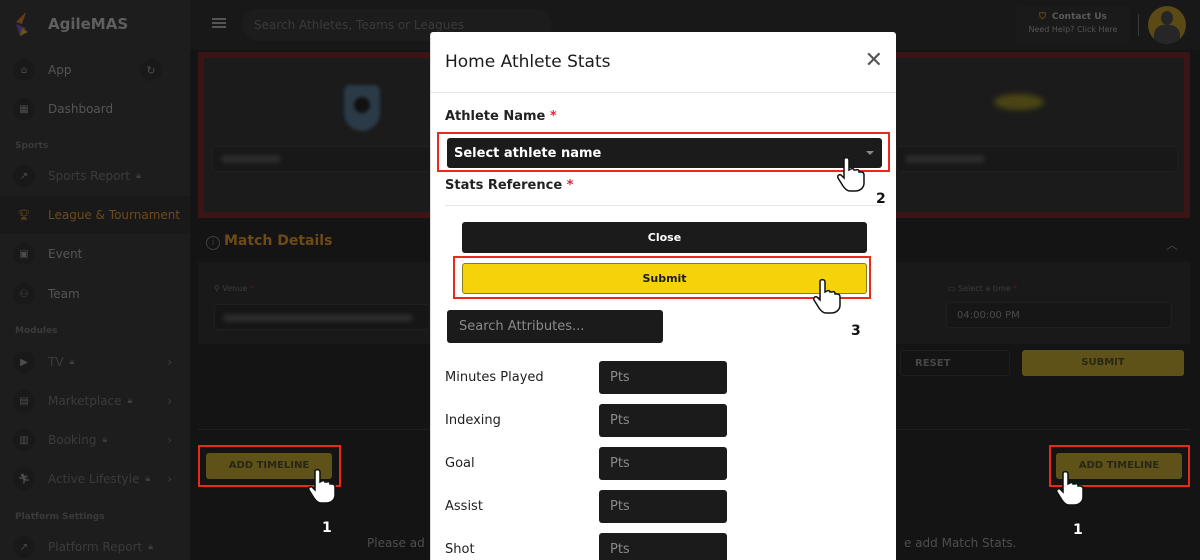 The width and height of the screenshot is (1200, 560). I want to click on search-placeholder: Search Athletes, Teams or Leagues, so click(359, 25).